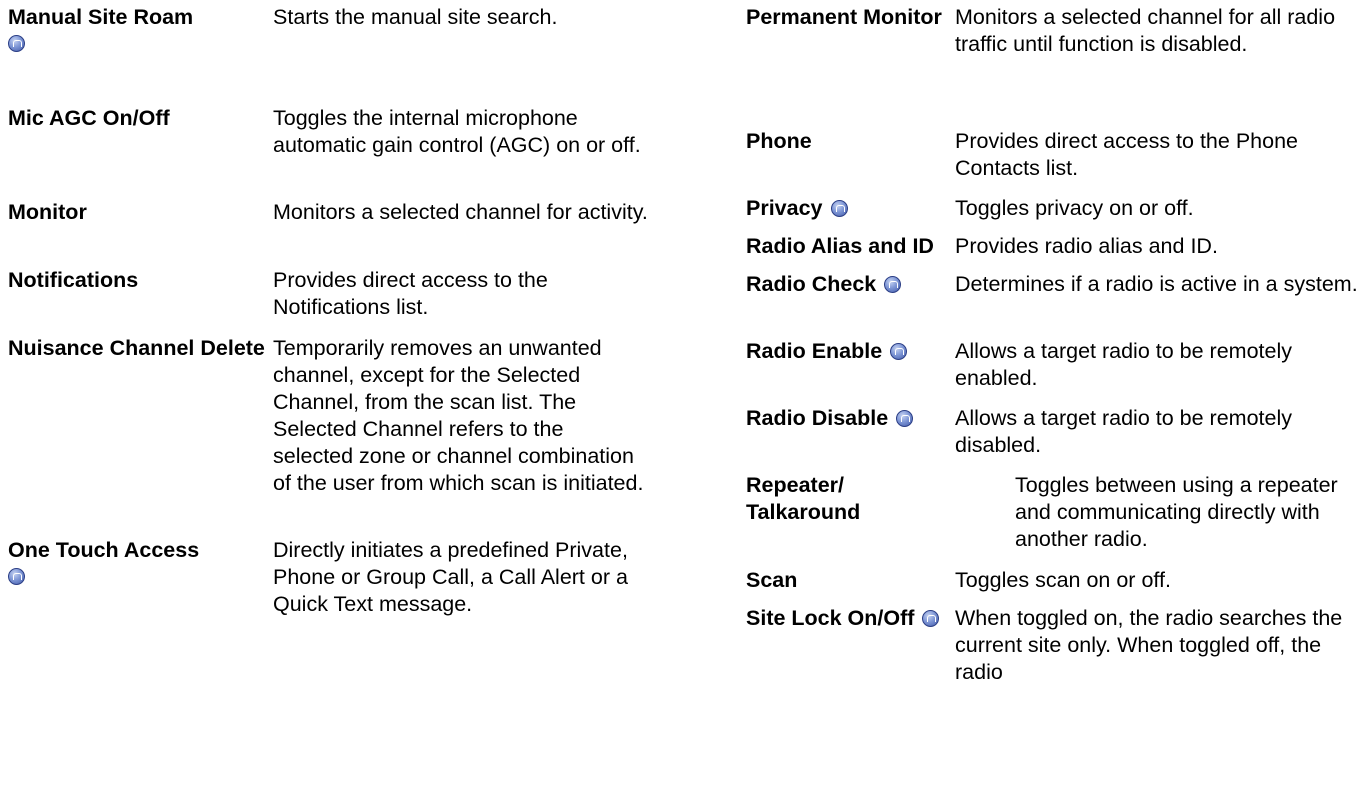  I want to click on term-cell: Radio Disable, so click(850, 418).